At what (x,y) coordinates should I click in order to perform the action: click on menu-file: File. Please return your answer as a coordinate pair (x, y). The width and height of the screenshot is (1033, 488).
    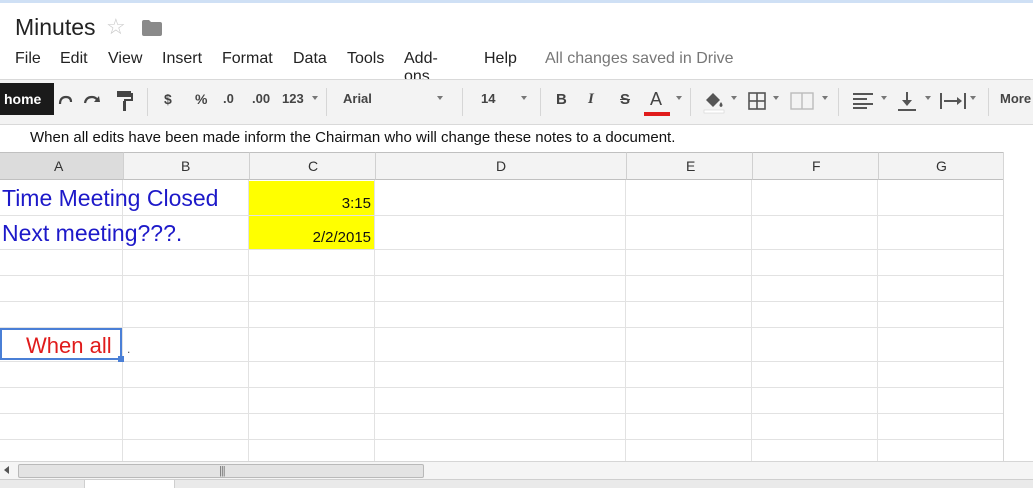
    Looking at the image, I should click on (28, 59).